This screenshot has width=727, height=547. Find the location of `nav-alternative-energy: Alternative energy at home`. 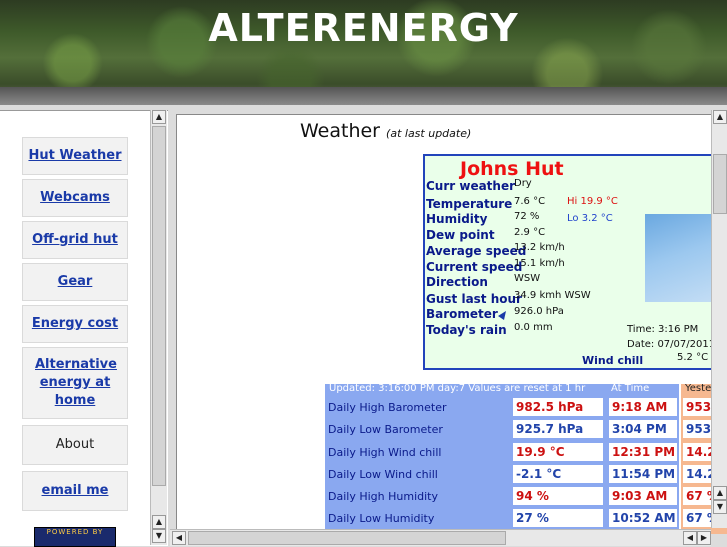

nav-alternative-energy: Alternative energy at home is located at coordinates (75, 383).